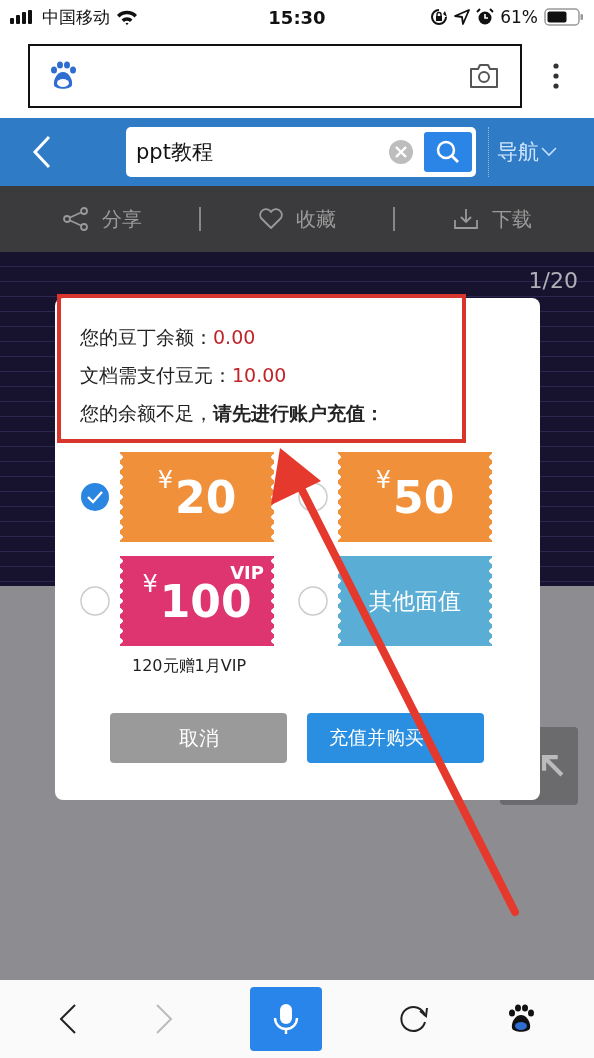 Image resolution: width=594 pixels, height=1058 pixels. Describe the element at coordinates (76, 17) in the screenshot. I see `carrier-name: 中国移动` at that location.